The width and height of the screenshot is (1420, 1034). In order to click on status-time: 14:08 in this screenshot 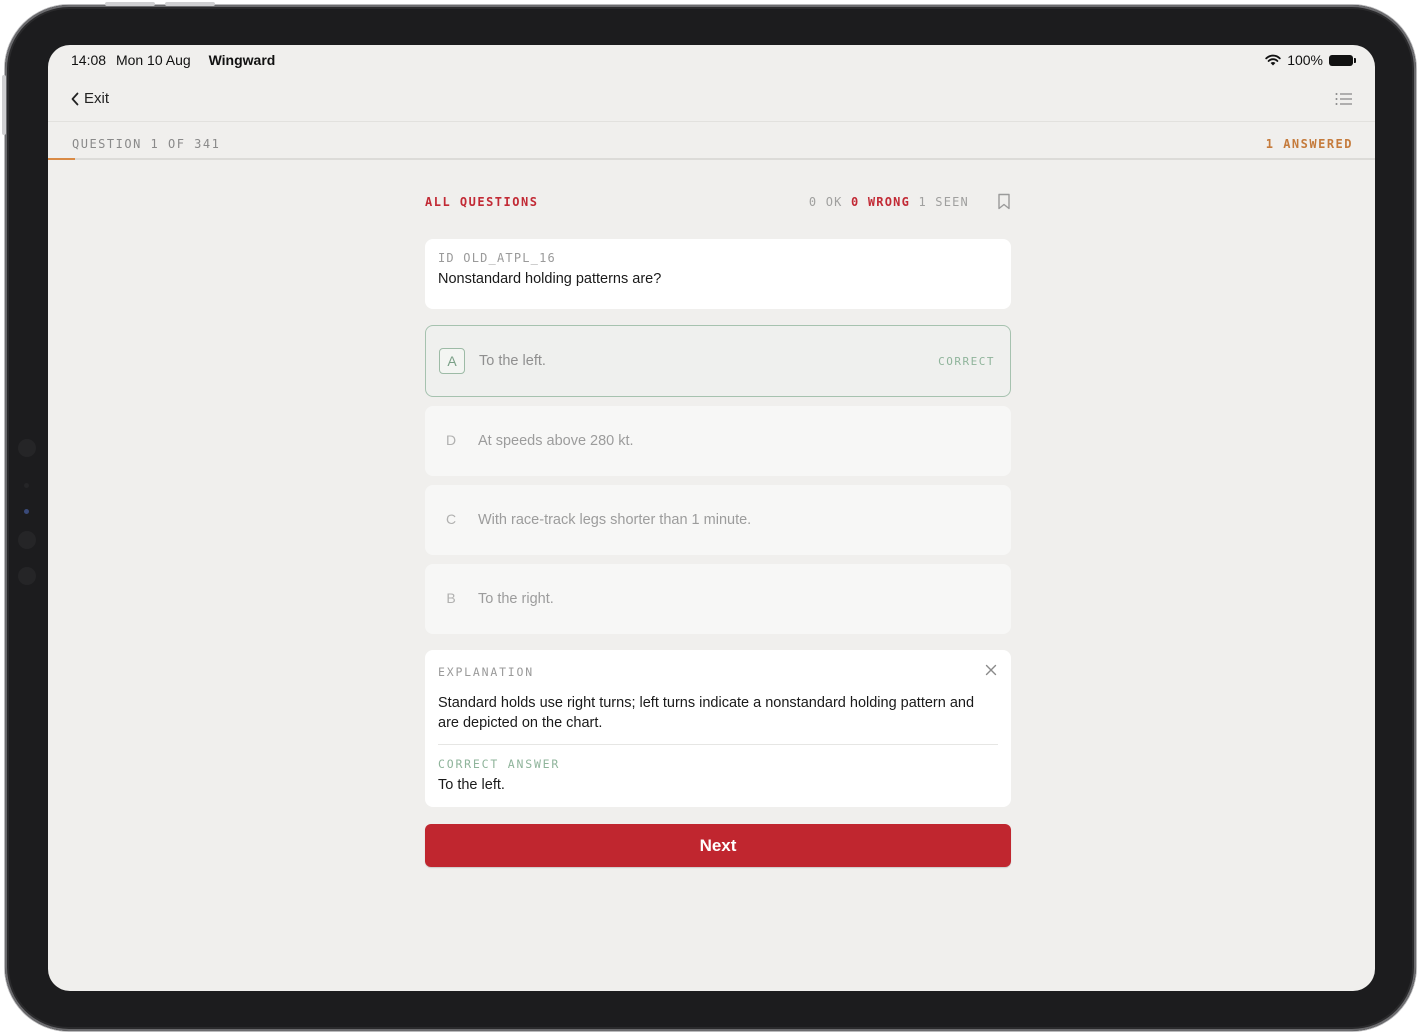, I will do `click(89, 60)`.